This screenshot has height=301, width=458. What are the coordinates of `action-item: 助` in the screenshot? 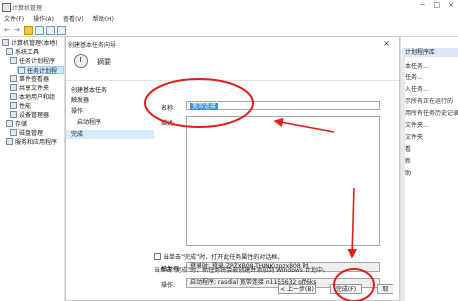 It's located at (408, 172).